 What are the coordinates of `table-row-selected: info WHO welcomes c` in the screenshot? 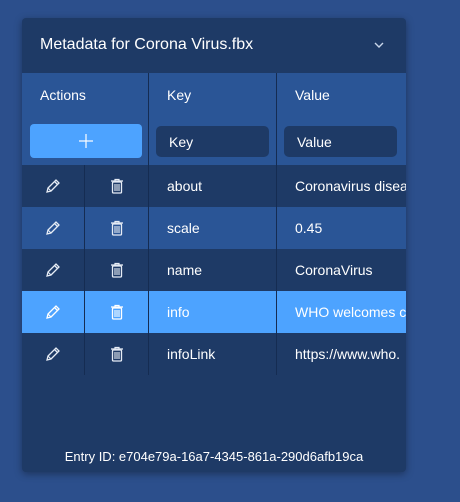 It's located at (214, 312).